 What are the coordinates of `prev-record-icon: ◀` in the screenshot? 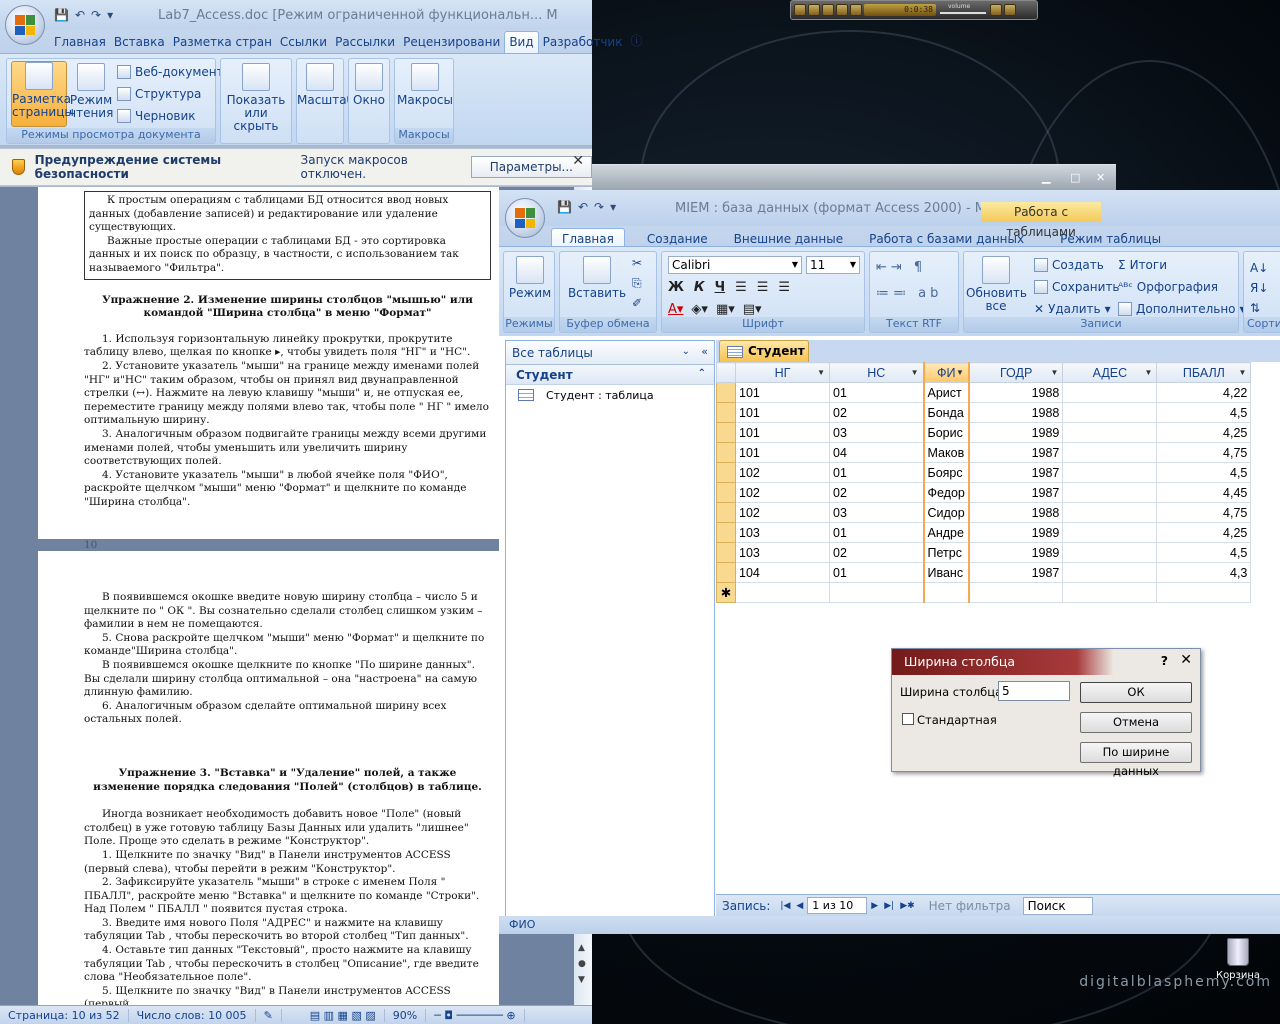 It's located at (799, 906).